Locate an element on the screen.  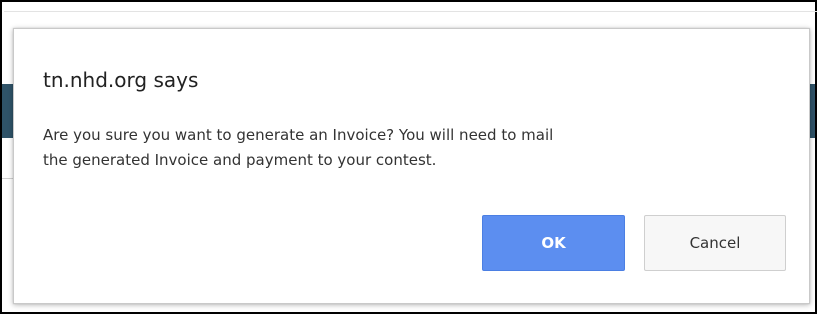
page-header-divider is located at coordinates (410, 11).